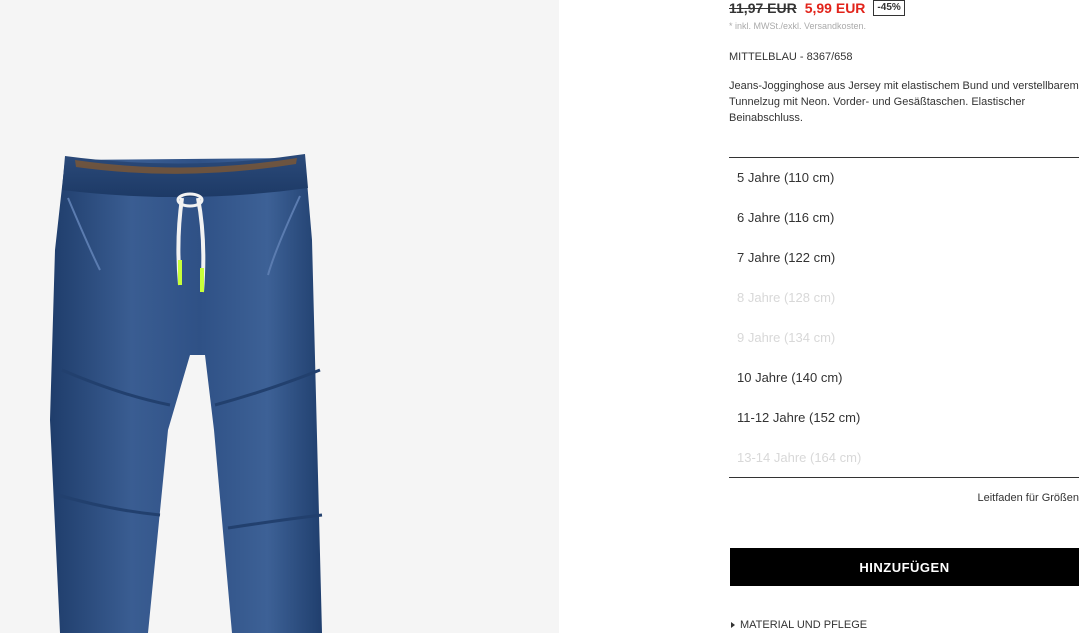 This screenshot has height=633, width=1079. What do you see at coordinates (904, 567) in the screenshot?
I see `add-to-cart-button: HINZUFÜGEN` at bounding box center [904, 567].